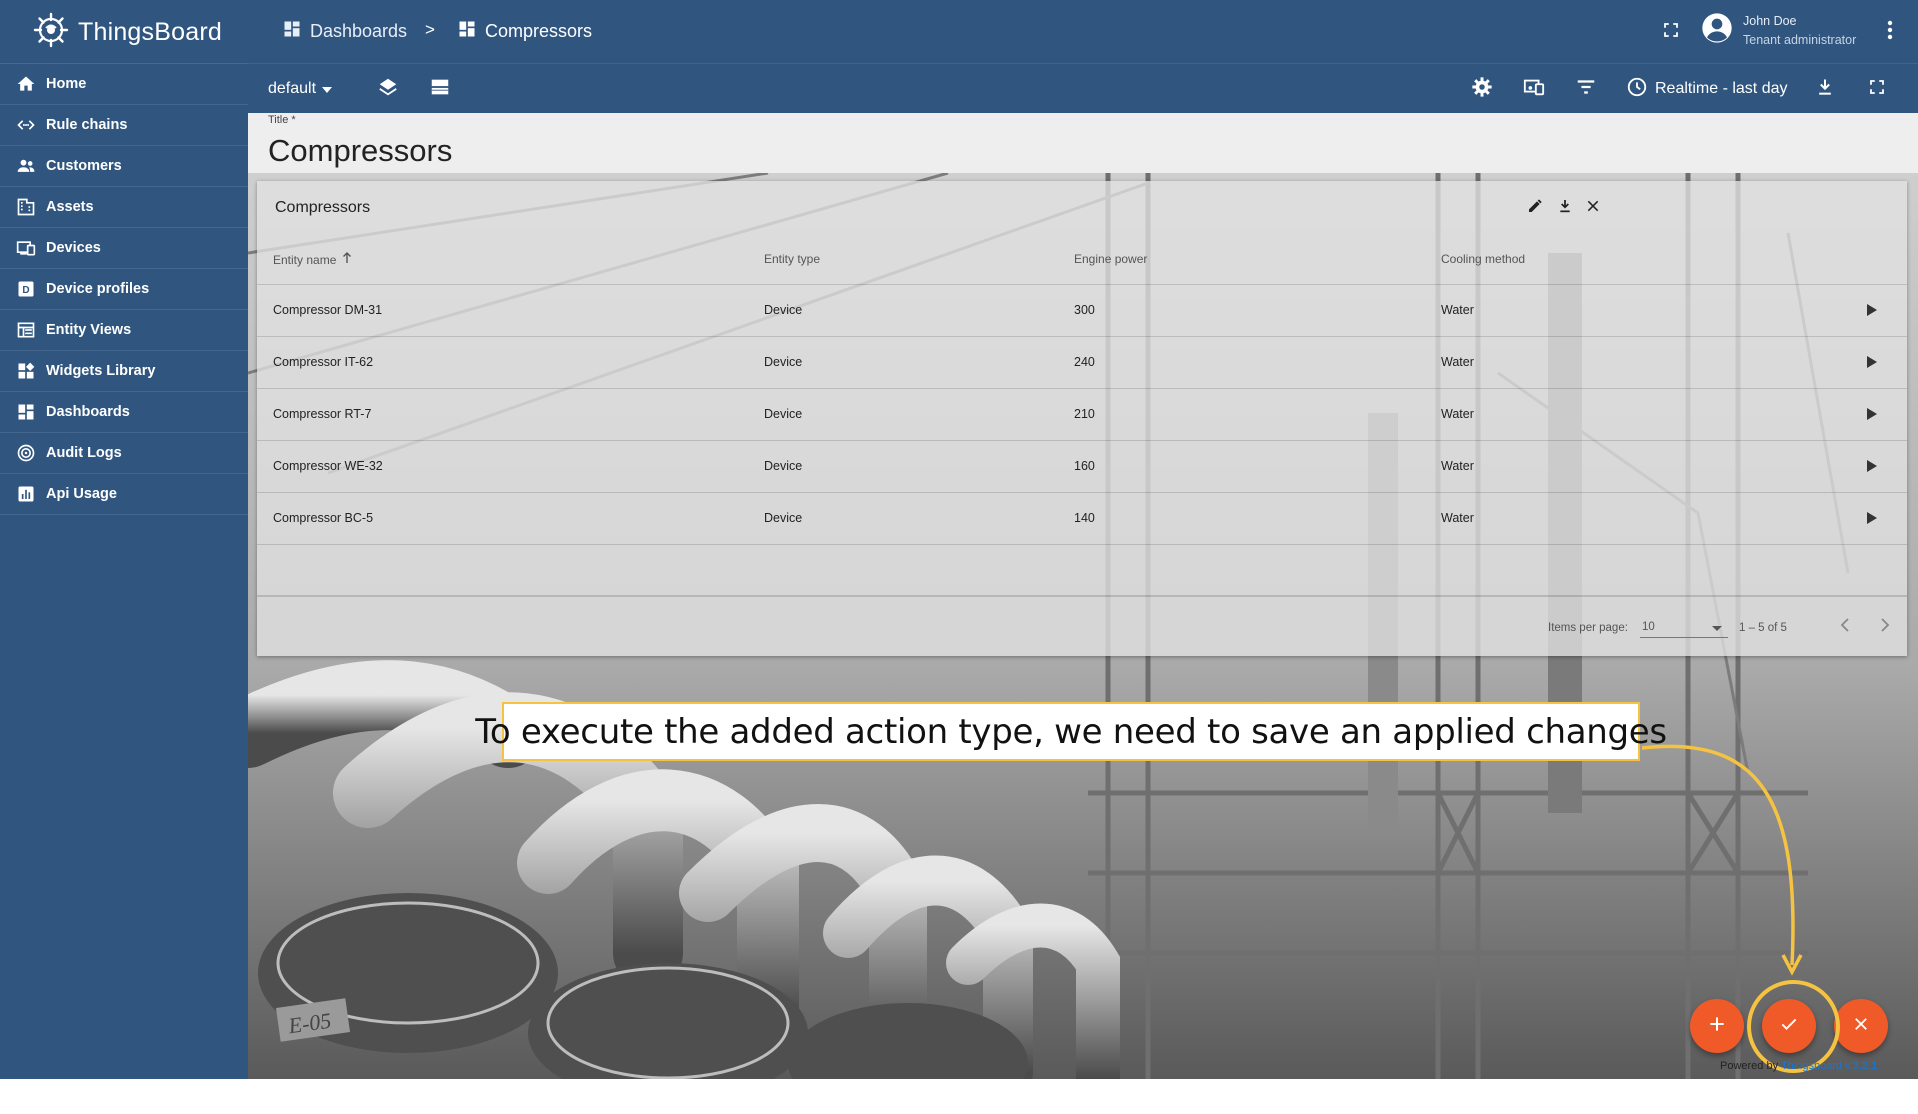  What do you see at coordinates (124, 207) in the screenshot?
I see `sidebar-item-assets: Assets` at bounding box center [124, 207].